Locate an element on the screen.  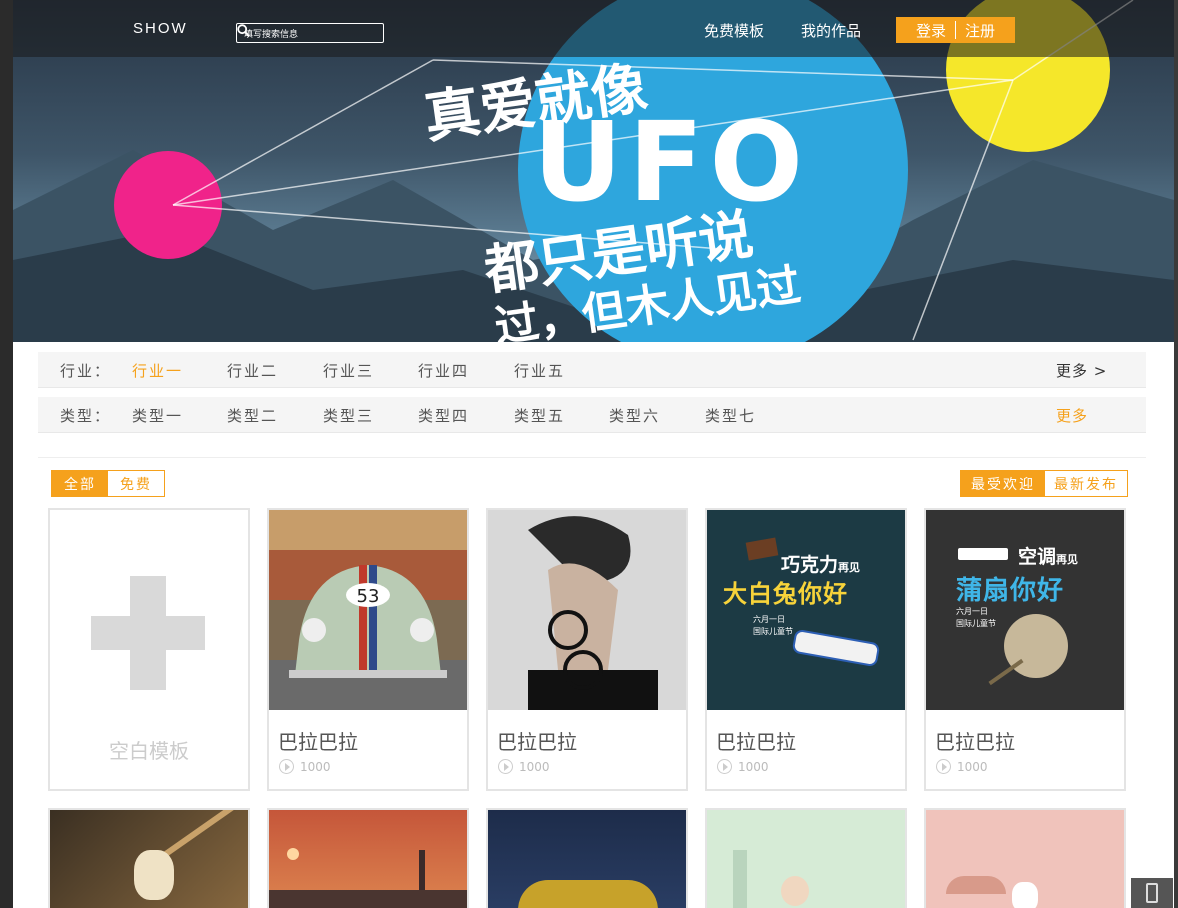
search-input: 填写搜索信息 is located at coordinates (310, 33).